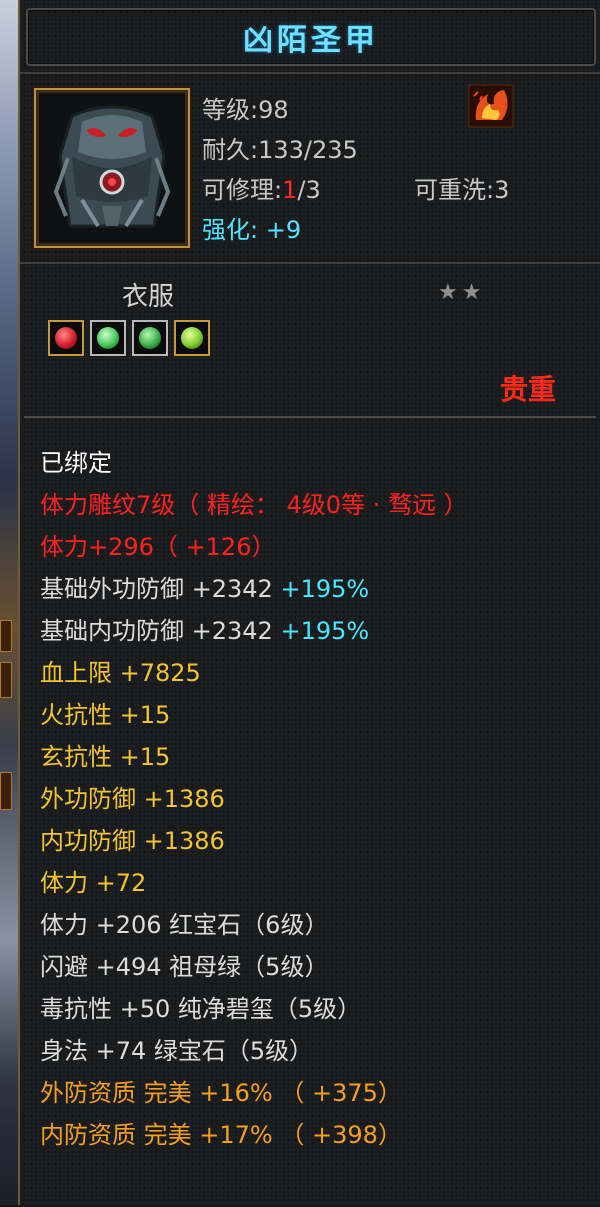 The image size is (600, 1207). What do you see at coordinates (105, 715) in the screenshot?
I see `fire-res-line: 火抗性 +15` at bounding box center [105, 715].